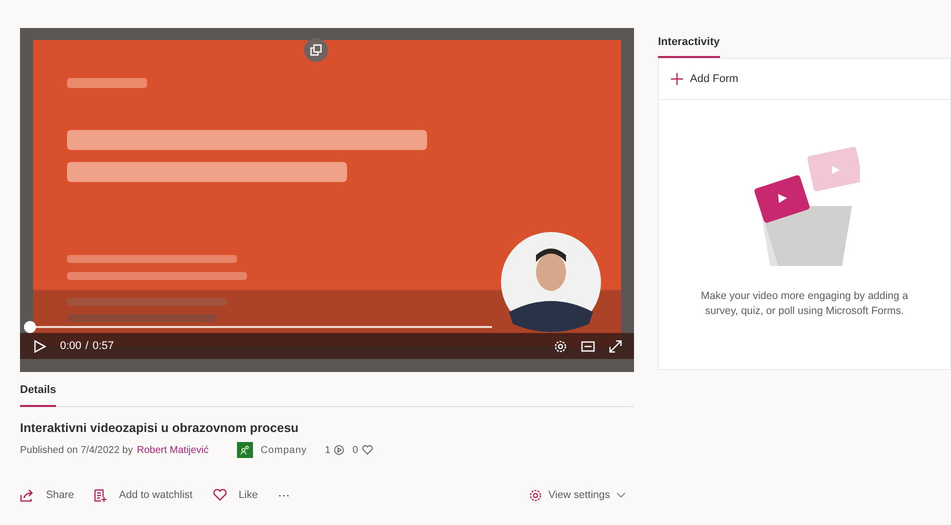 Image resolution: width=951 pixels, height=525 pixels. I want to click on published-text: Published on 7/4/2022 by, so click(76, 450).